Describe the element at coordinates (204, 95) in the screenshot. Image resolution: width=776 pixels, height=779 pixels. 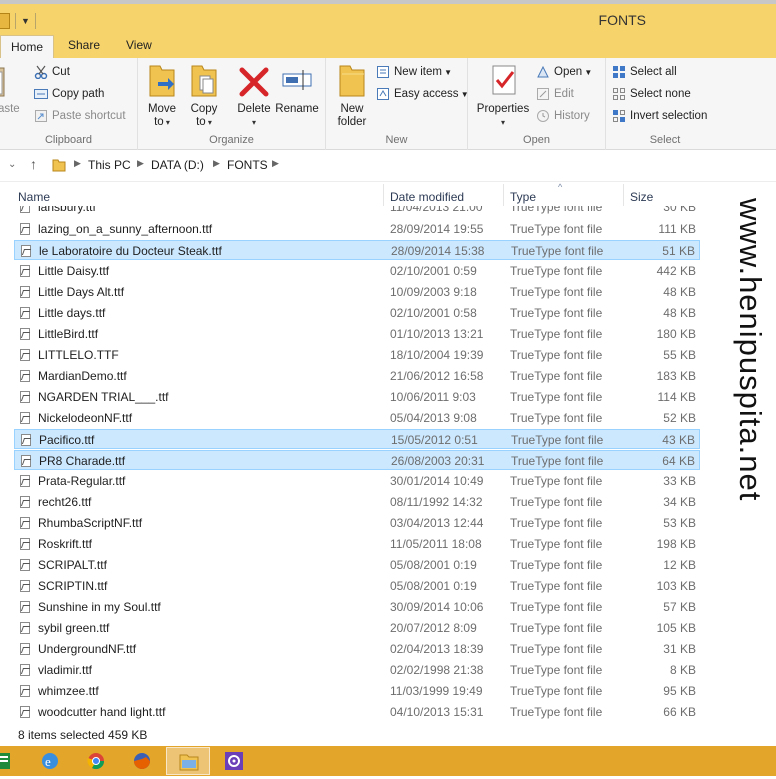
I see `copy-to-button: Copy to ▾` at that location.